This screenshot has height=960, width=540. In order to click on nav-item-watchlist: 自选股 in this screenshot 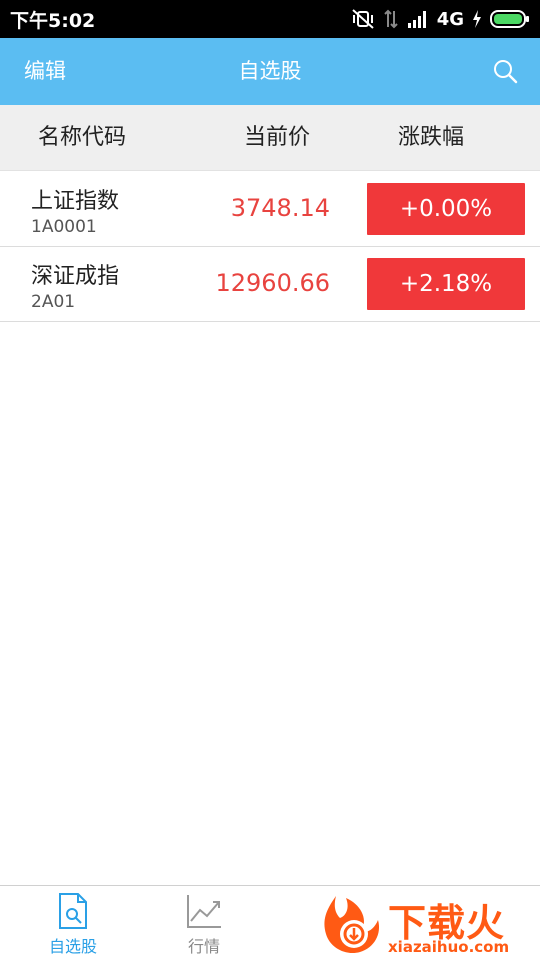, I will do `click(73, 923)`.